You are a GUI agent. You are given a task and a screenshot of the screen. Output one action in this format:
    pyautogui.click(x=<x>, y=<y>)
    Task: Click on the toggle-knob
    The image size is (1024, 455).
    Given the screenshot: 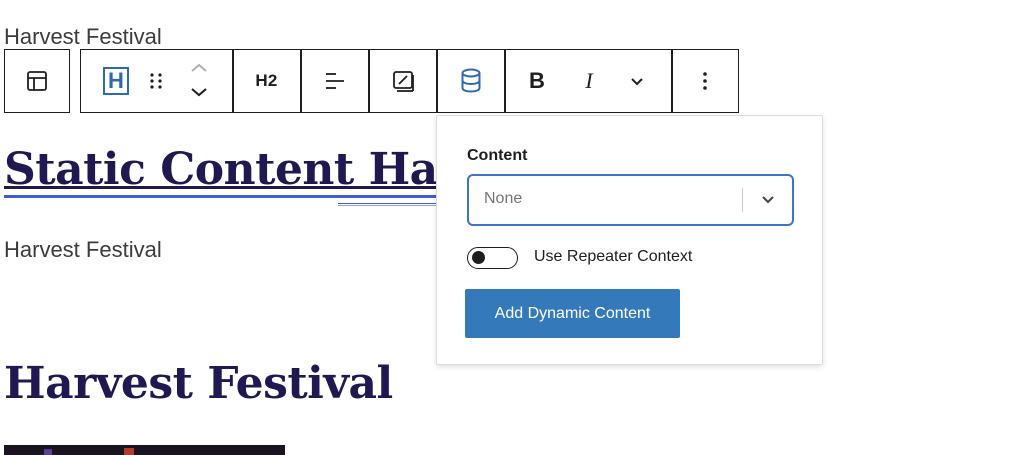 What is the action you would take?
    pyautogui.click(x=478, y=257)
    